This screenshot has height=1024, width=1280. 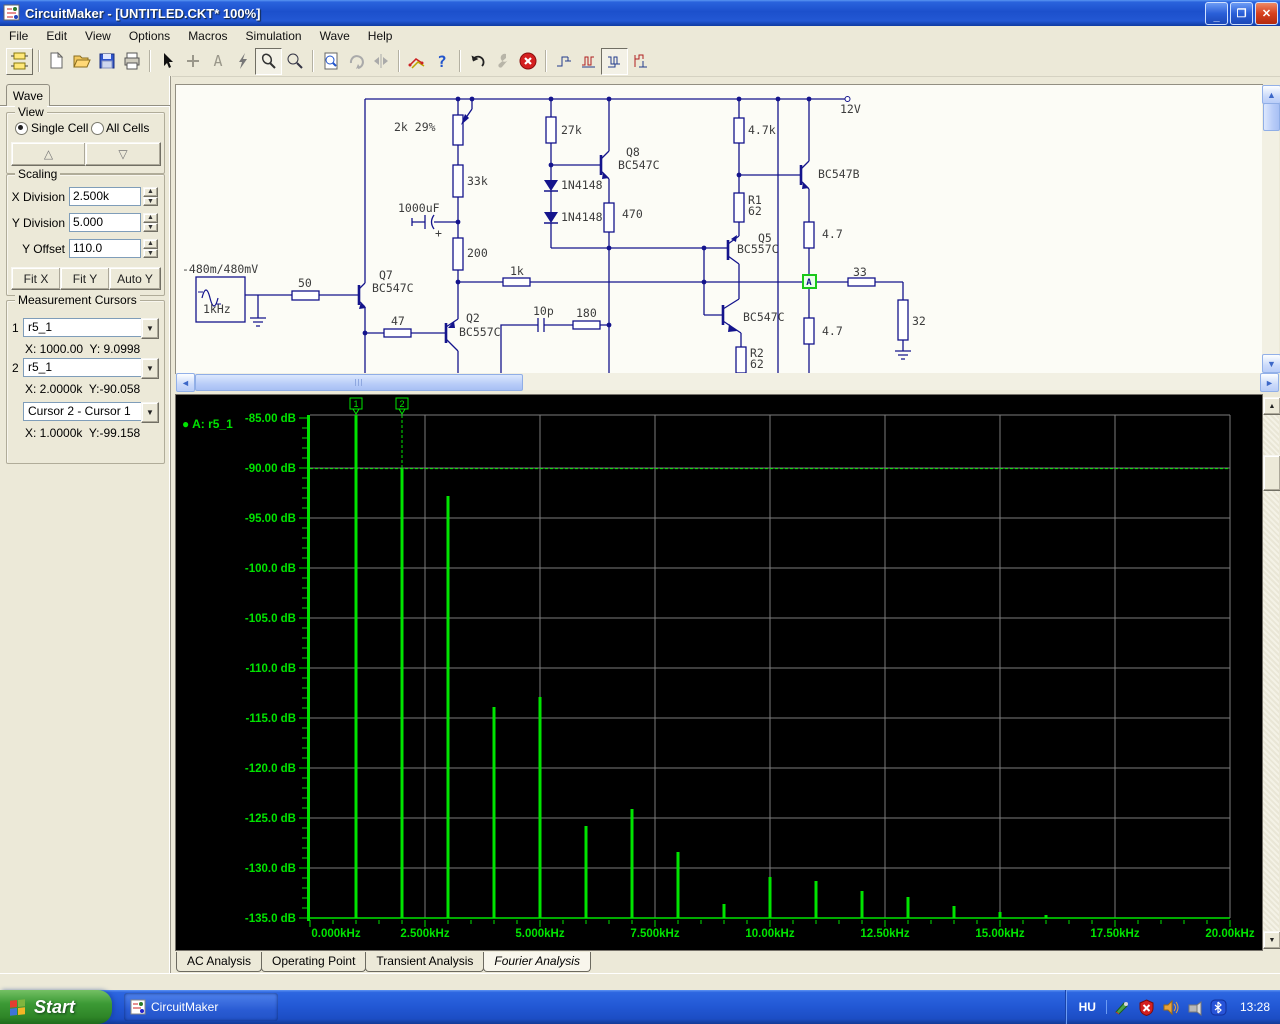 What do you see at coordinates (98, 36) in the screenshot?
I see `menu-view: View` at bounding box center [98, 36].